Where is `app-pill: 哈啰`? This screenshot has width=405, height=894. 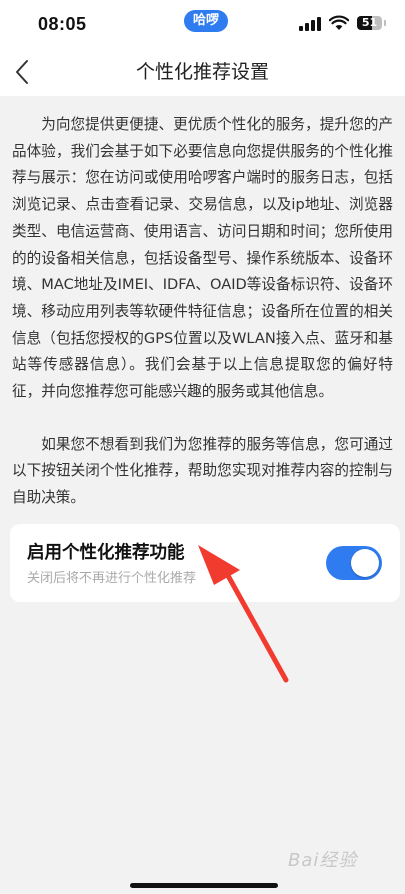
app-pill: 哈啰 is located at coordinates (206, 21).